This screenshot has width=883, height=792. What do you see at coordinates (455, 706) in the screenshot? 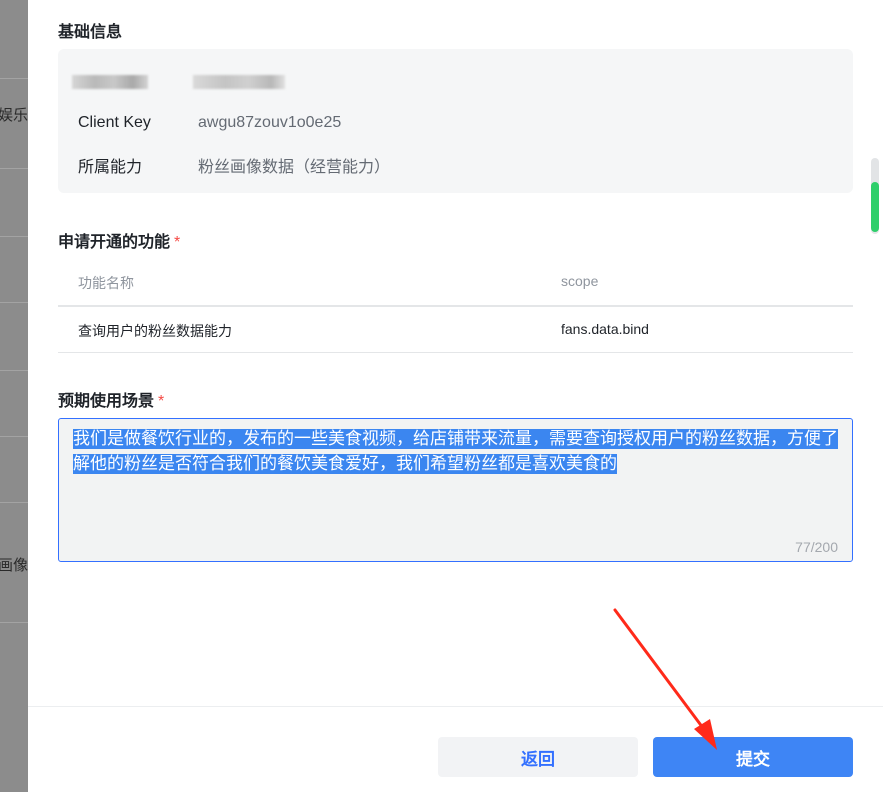
I see `footer-divider` at bounding box center [455, 706].